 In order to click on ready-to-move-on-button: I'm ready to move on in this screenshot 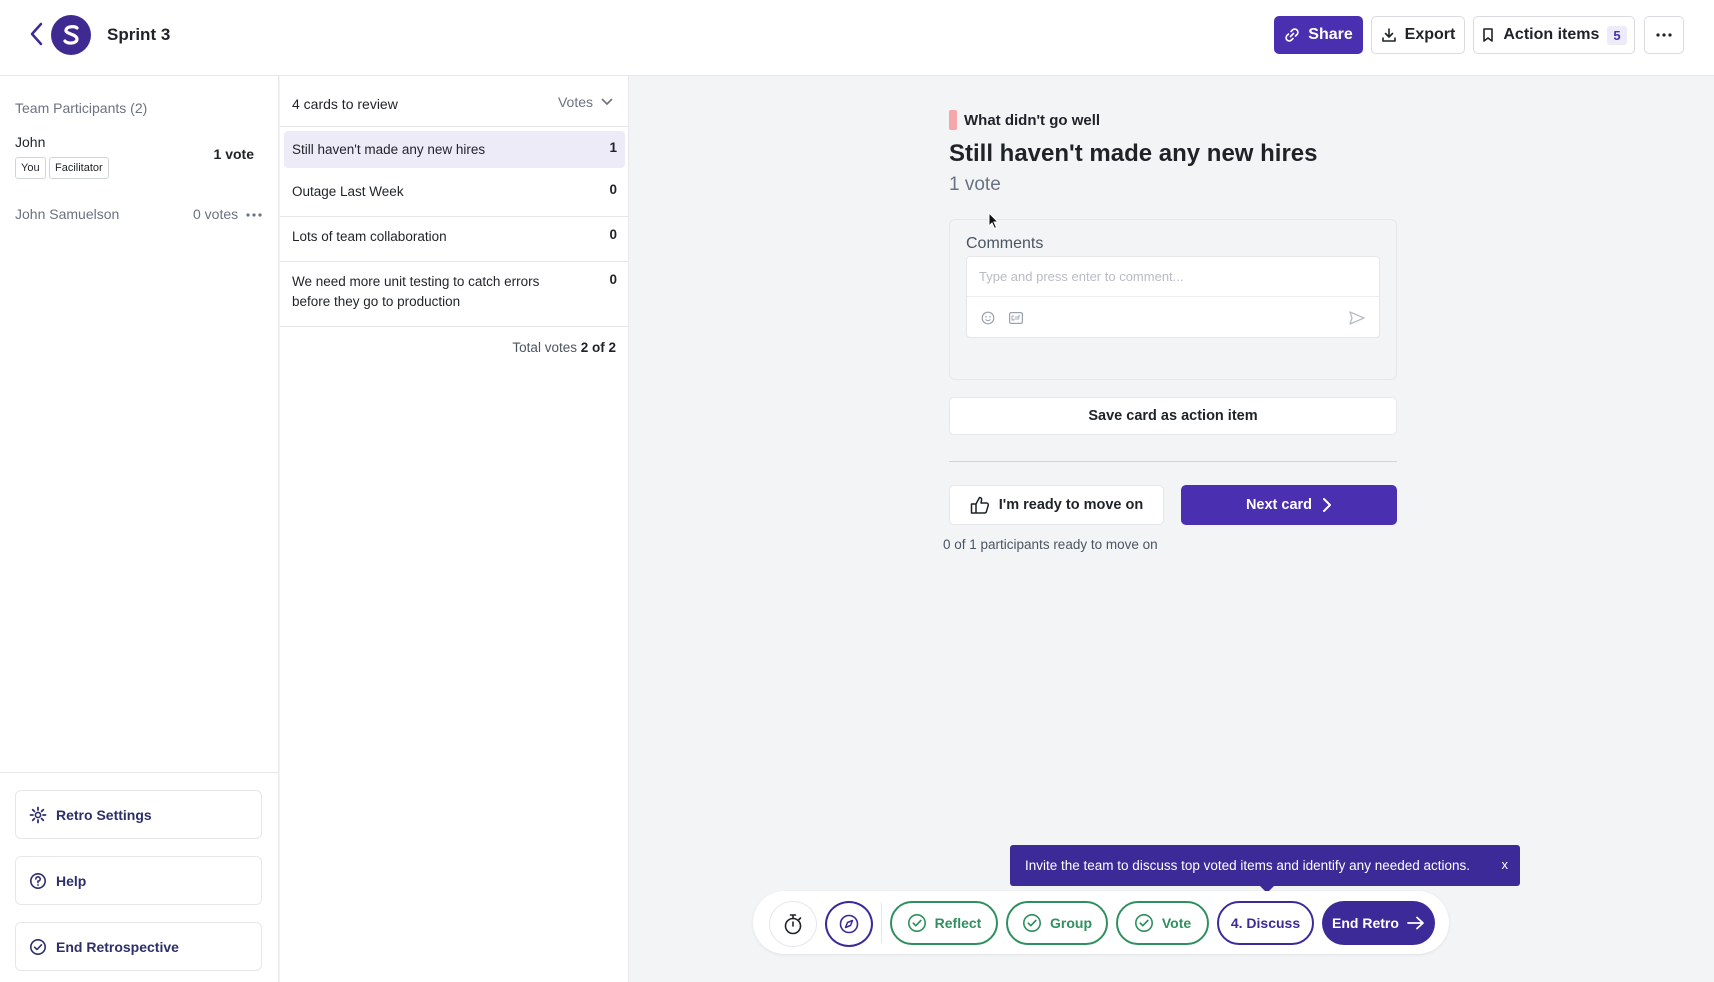, I will do `click(1056, 505)`.